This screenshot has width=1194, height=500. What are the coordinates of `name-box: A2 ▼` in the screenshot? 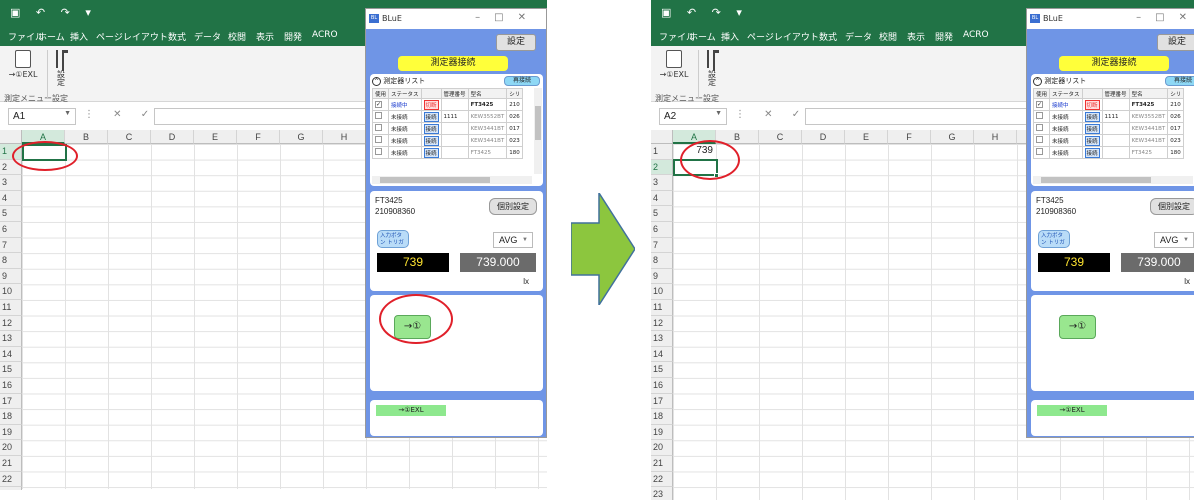 It's located at (693, 116).